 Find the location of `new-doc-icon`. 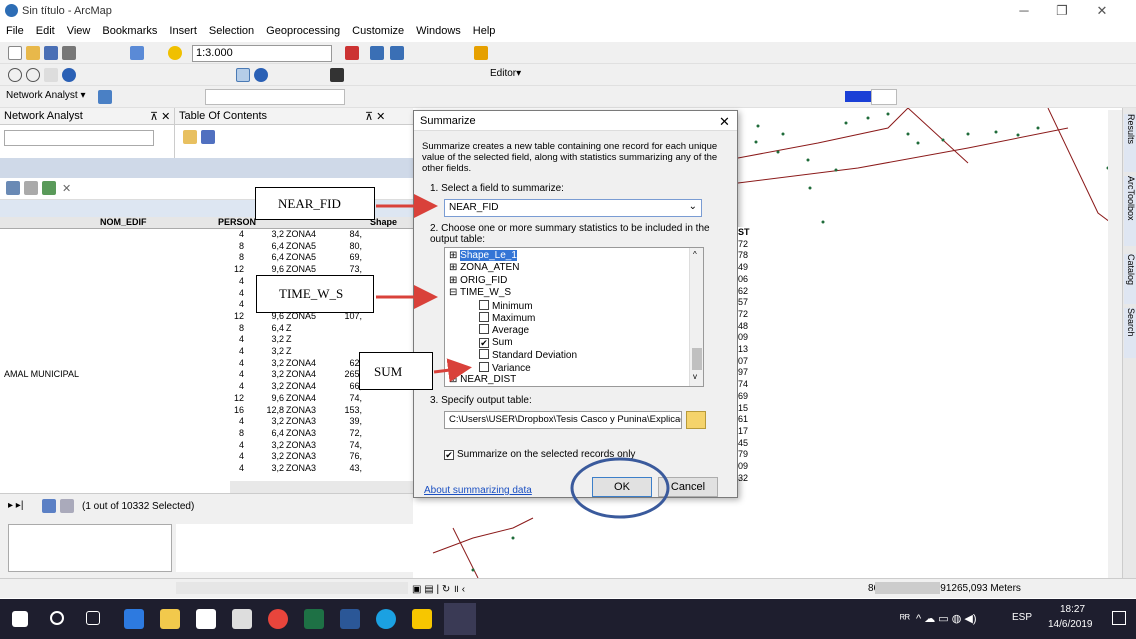

new-doc-icon is located at coordinates (15, 53).